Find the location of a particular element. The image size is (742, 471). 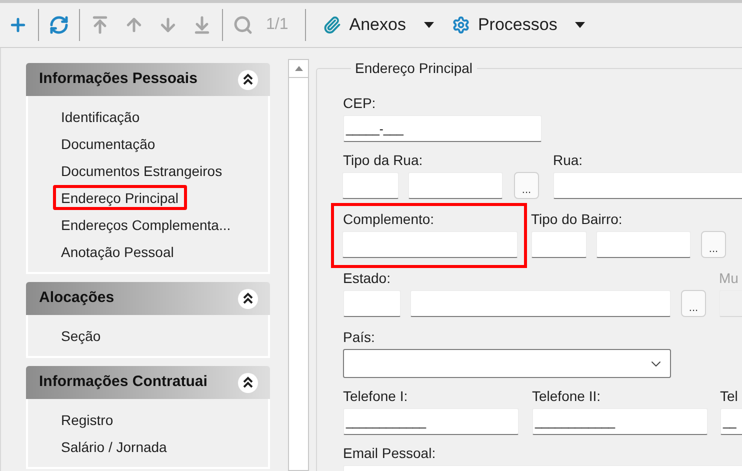

section-title: Informações Pessoais is located at coordinates (118, 79).